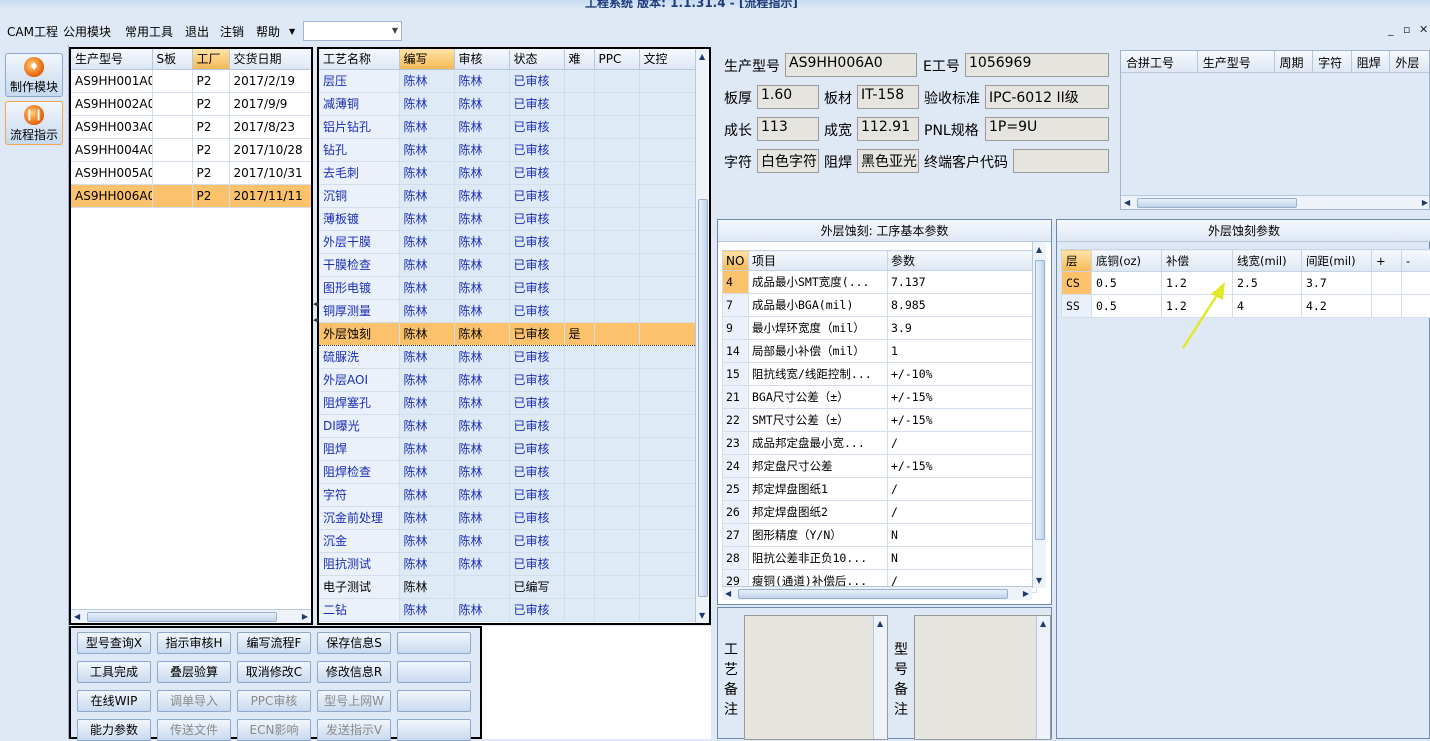 The image size is (1430, 741). Describe the element at coordinates (702, 336) in the screenshot. I see `process-vscroll: ▲ ▼` at that location.